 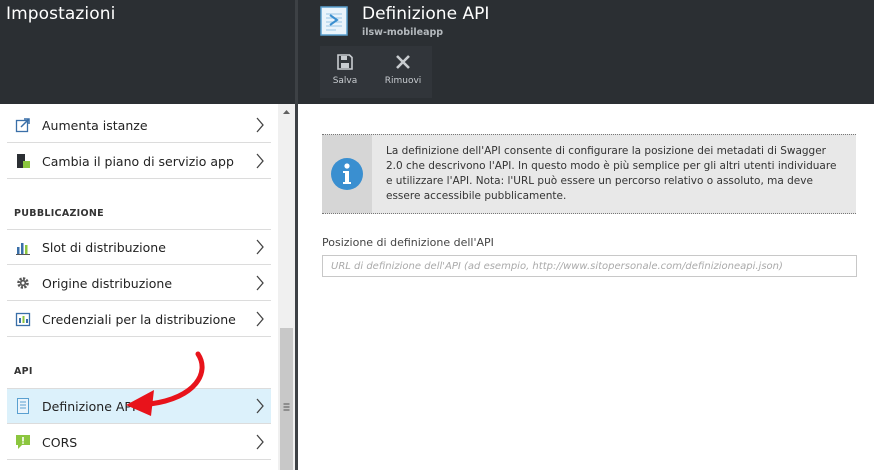 I want to click on menu-item-label: Origine distribuzione, so click(x=107, y=283).